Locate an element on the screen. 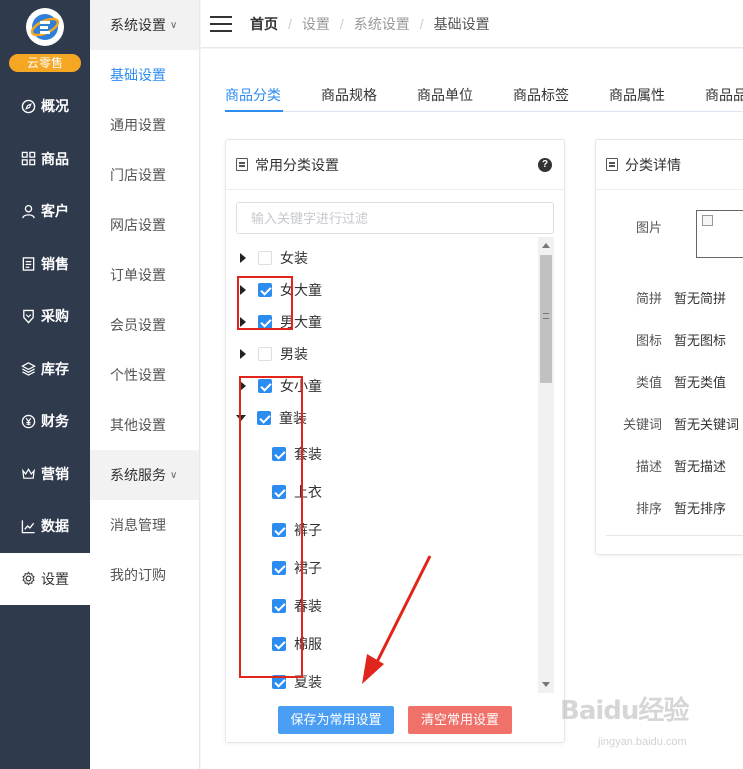 This screenshot has height=769, width=743. submenu-group-system-service: 系统服务 ∨ is located at coordinates (144, 475).